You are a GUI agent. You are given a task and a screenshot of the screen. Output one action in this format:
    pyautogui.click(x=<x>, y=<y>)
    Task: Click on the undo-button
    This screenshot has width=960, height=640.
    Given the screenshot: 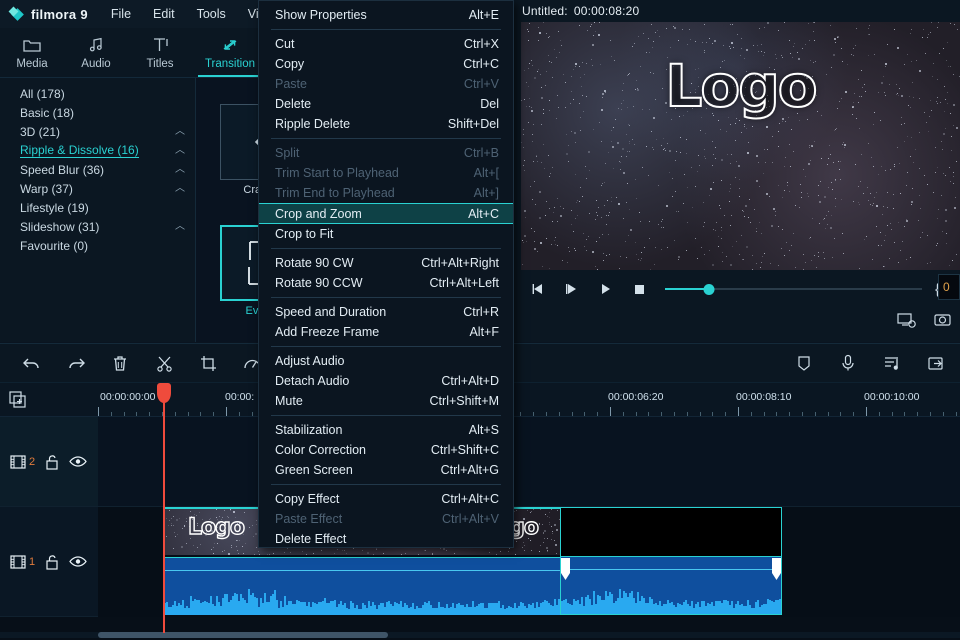 What is the action you would take?
    pyautogui.click(x=32, y=363)
    